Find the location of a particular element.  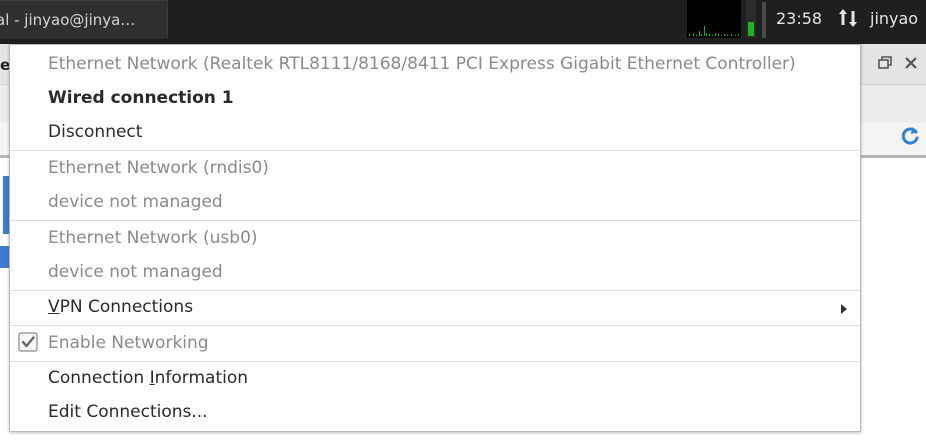

enable-networking-item: Enable Networking is located at coordinates (128, 343).